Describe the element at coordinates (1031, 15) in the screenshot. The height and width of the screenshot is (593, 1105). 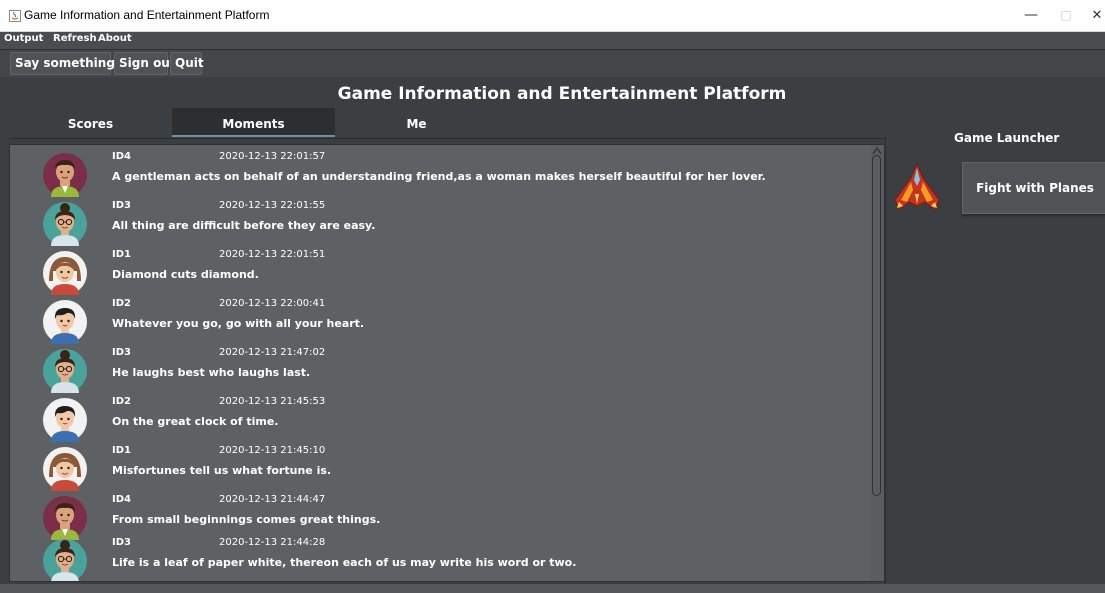
I see `minimize-icon: —` at that location.